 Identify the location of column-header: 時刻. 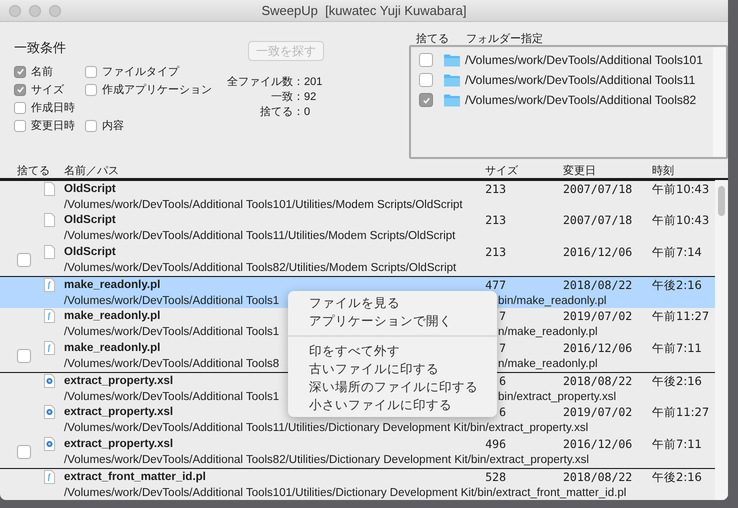
(663, 171).